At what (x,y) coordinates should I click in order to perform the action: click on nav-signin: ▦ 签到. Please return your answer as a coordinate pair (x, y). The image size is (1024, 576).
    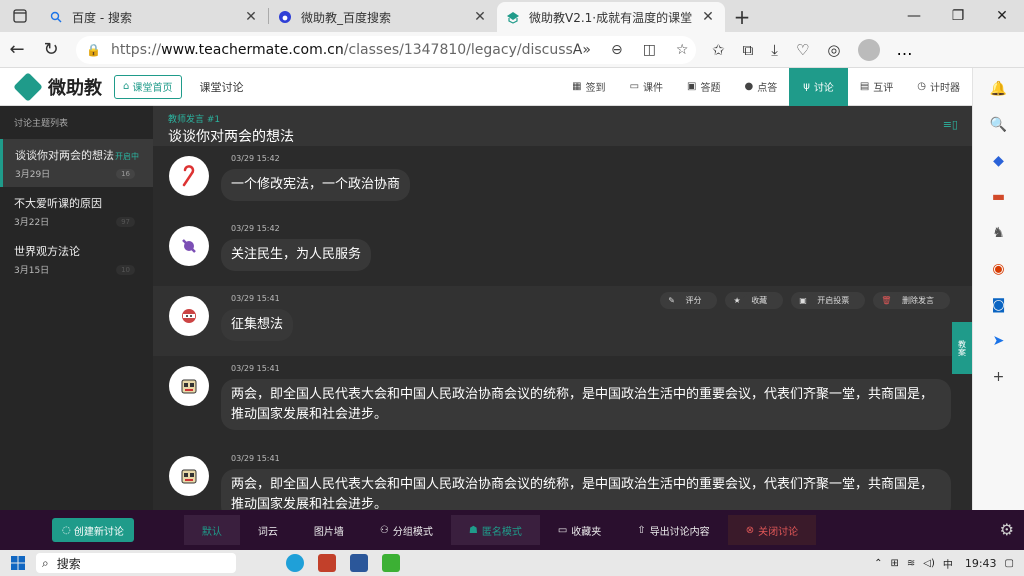
    Looking at the image, I should click on (588, 87).